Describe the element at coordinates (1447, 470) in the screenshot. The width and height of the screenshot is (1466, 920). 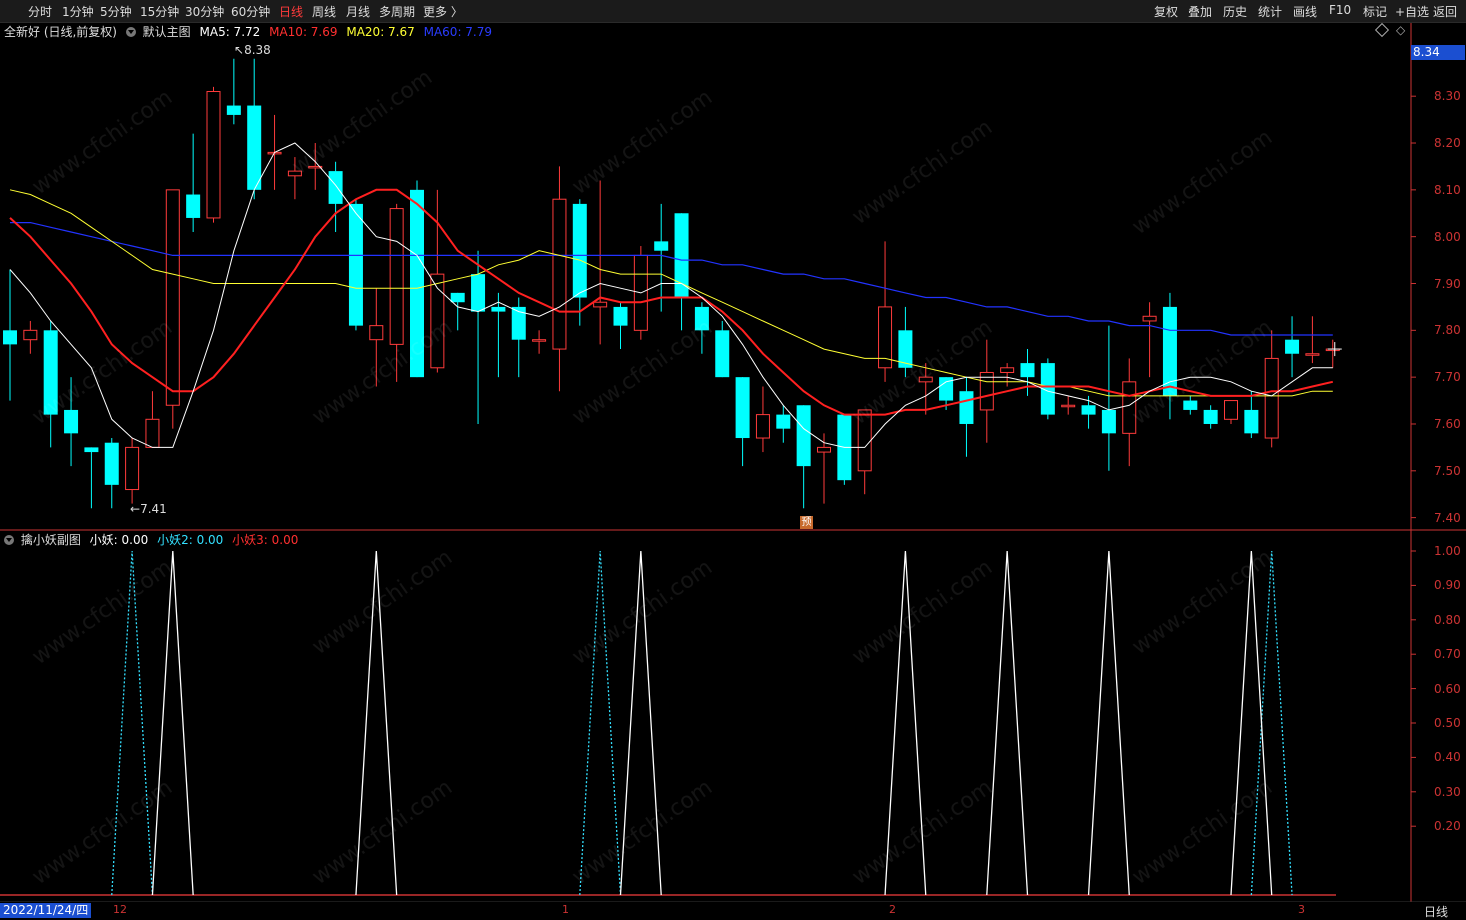
I see `price-axis-label: 7.50` at that location.